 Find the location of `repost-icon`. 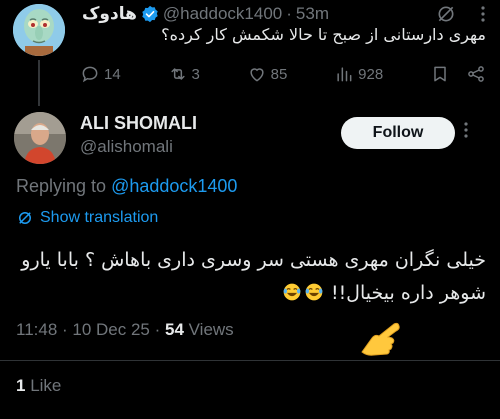

repost-icon is located at coordinates (177, 74).